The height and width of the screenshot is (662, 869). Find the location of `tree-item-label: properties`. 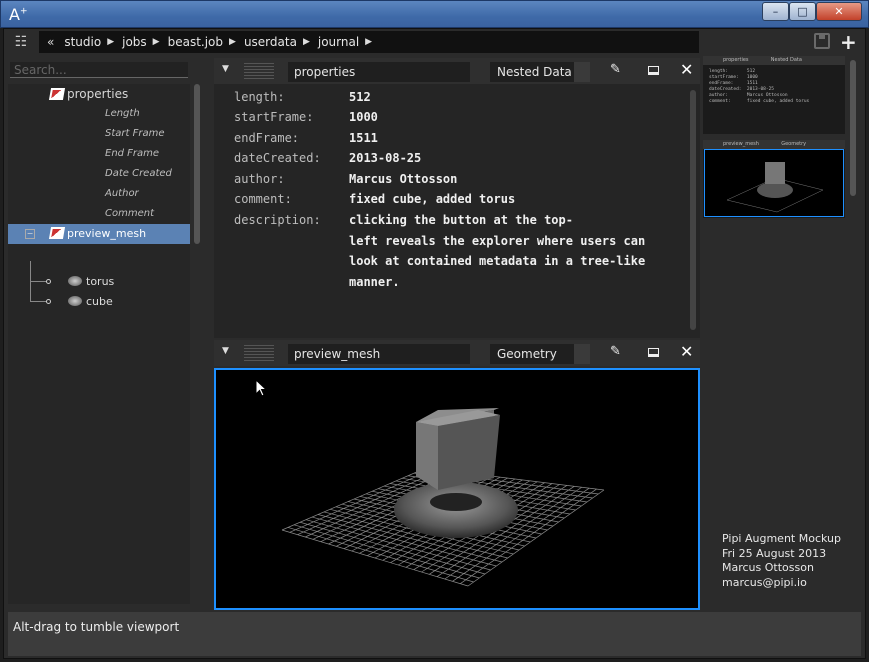

tree-item-label: properties is located at coordinates (98, 94).